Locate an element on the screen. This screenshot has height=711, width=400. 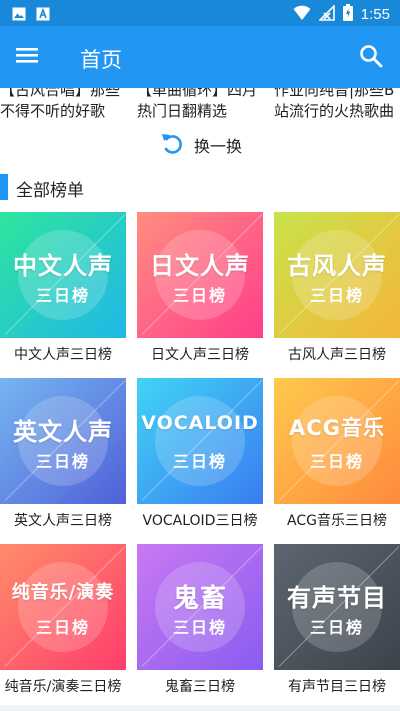
chart-cover: 鬼畜 三日榜 is located at coordinates (200, 607).